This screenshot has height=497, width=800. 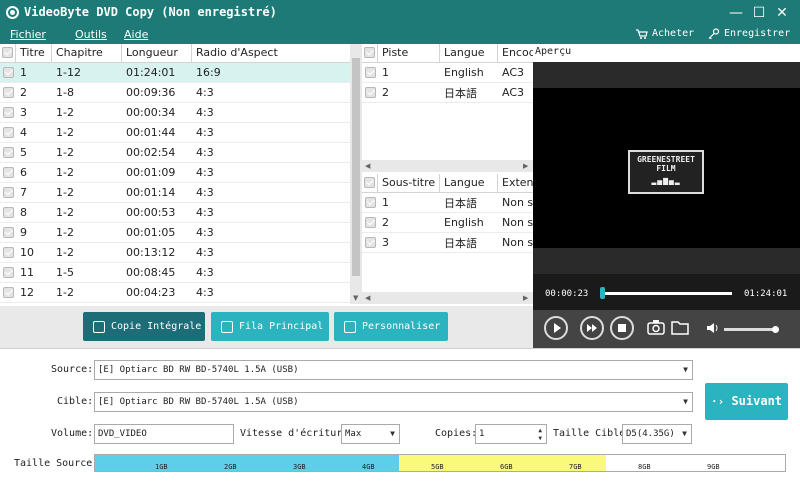 I want to click on titles-vscrollbar: ▼, so click(x=356, y=174).